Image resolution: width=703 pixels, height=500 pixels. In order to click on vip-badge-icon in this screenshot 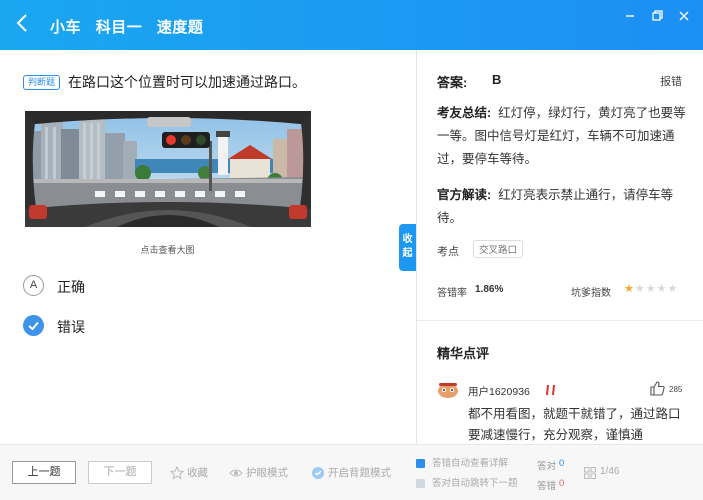, I will do `click(551, 389)`.